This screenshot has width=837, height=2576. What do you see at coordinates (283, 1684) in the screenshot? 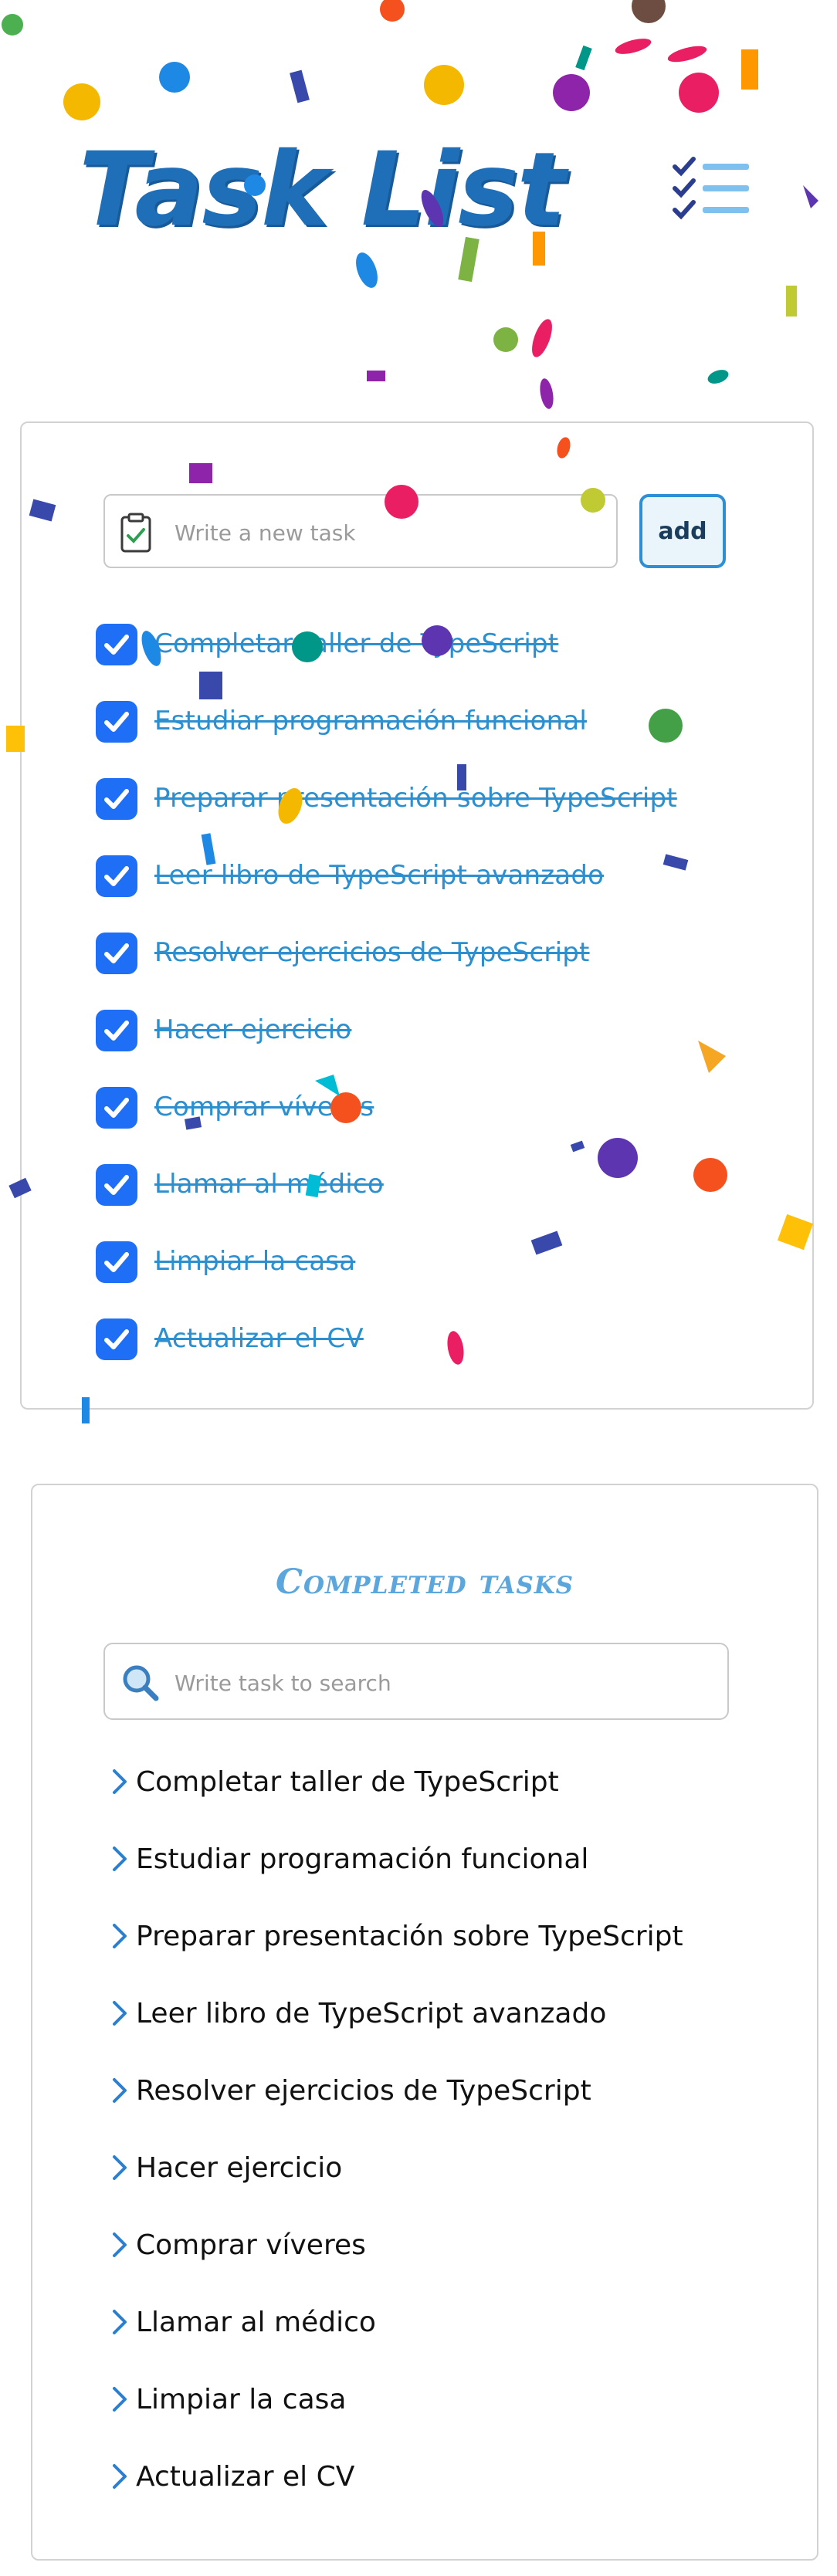
I see `search-placeholder: Write task to search` at bounding box center [283, 1684].